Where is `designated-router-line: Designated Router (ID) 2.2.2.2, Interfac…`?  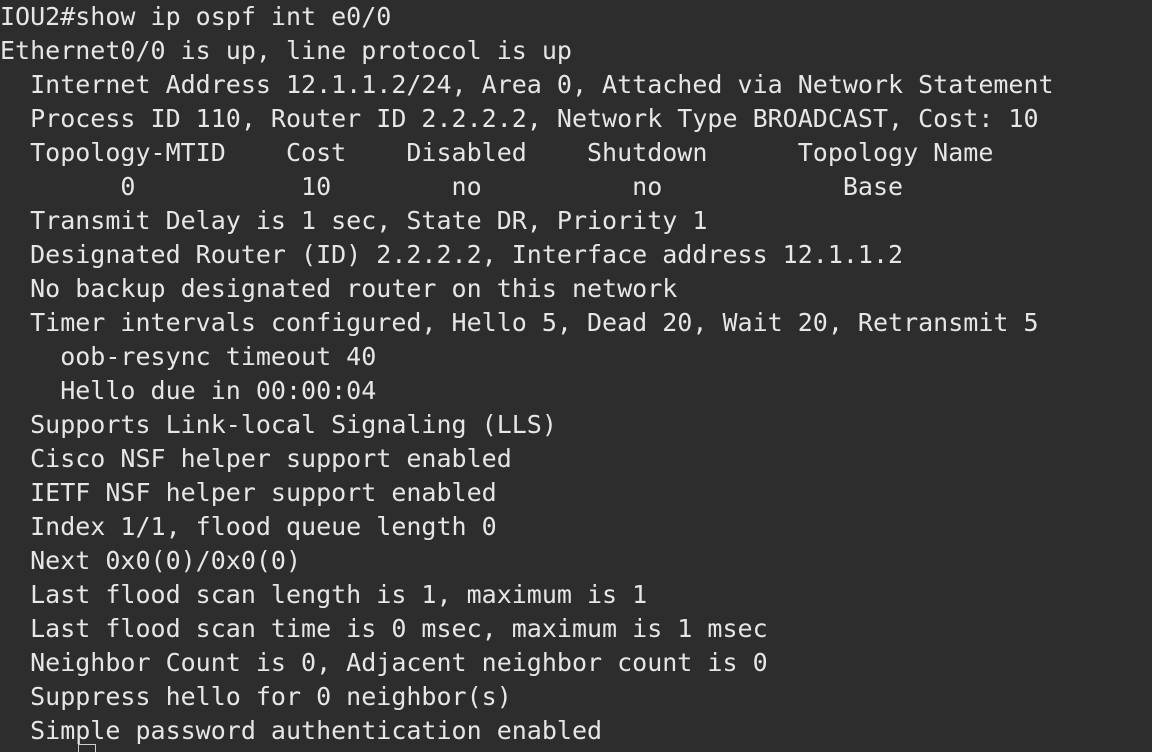 designated-router-line: Designated Router (ID) 2.2.2.2, Interfac… is located at coordinates (452, 254).